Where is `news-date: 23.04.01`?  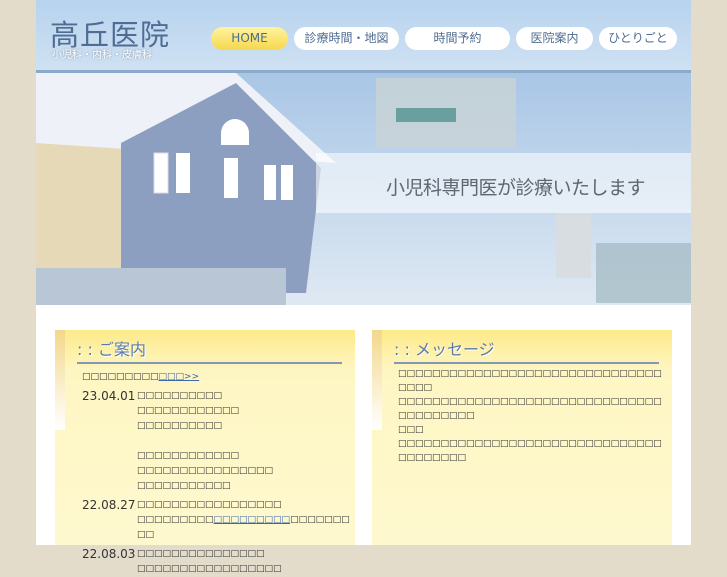 news-date: 23.04.01 is located at coordinates (109, 396).